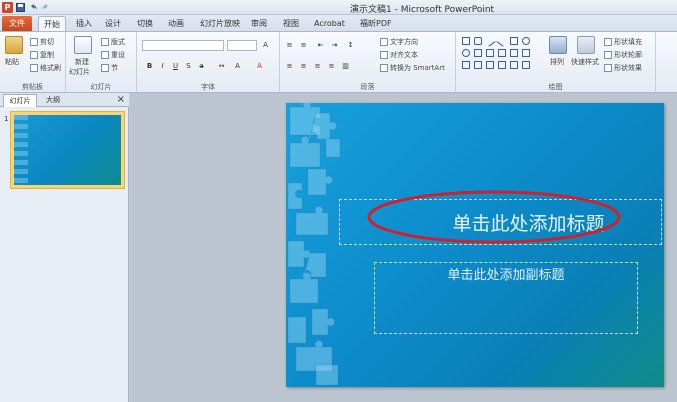 This screenshot has height=402, width=677. What do you see at coordinates (113, 23) in the screenshot?
I see `tab-design: 设计` at bounding box center [113, 23].